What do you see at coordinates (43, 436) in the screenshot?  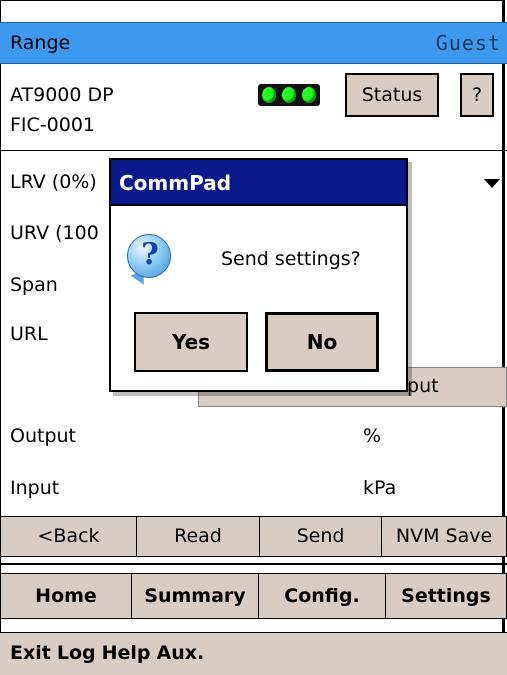 I see `output-label: Output` at bounding box center [43, 436].